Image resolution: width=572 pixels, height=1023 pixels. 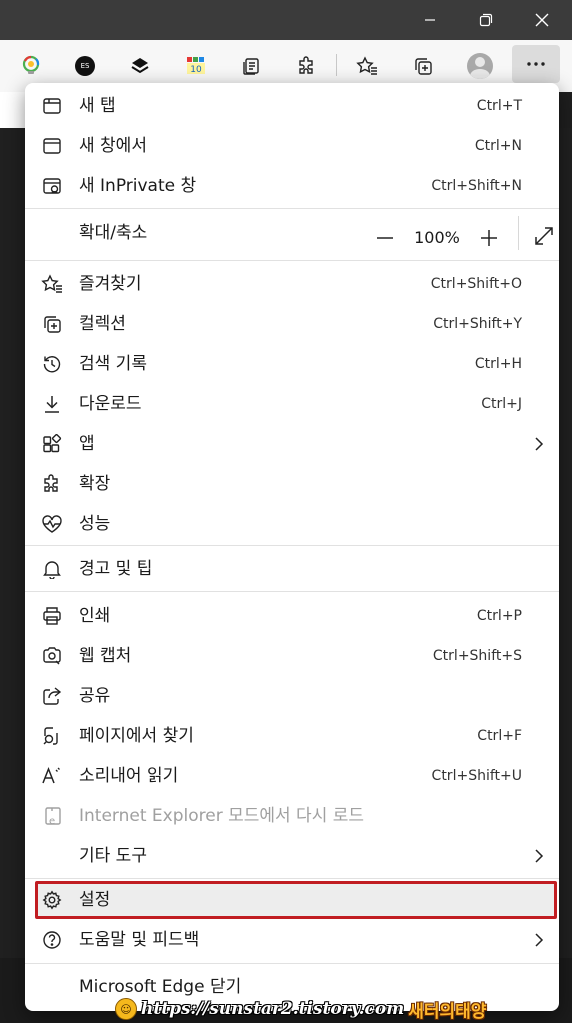 I want to click on reading-list-button, so click(x=251, y=66).